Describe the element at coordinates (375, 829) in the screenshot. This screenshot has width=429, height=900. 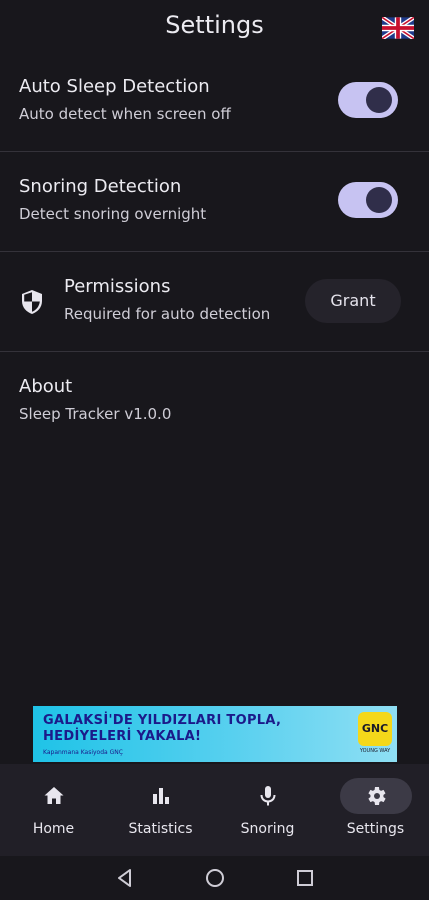
I see `nav-label-settings: Settings` at that location.